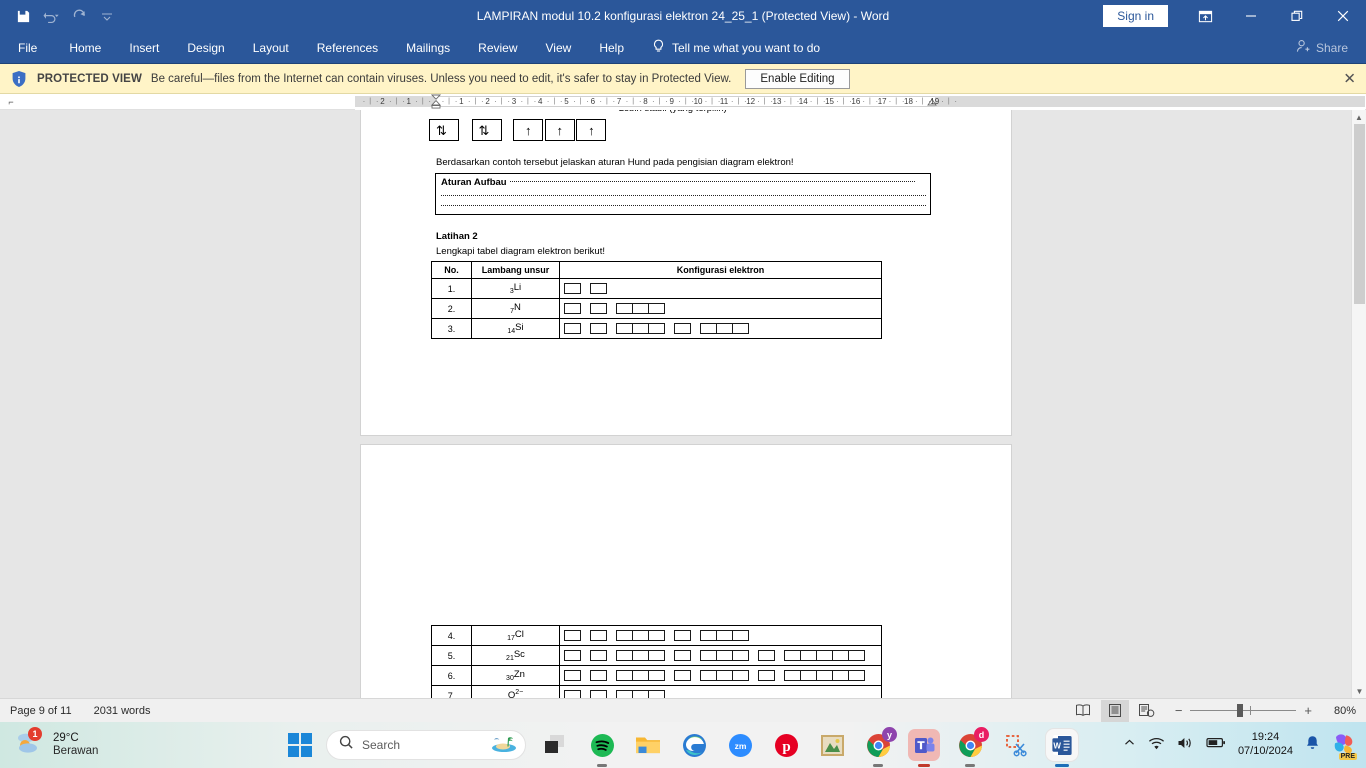 The image size is (1366, 768). Describe the element at coordinates (41, 711) in the screenshot. I see `page-info: Page 9 of 11` at that location.